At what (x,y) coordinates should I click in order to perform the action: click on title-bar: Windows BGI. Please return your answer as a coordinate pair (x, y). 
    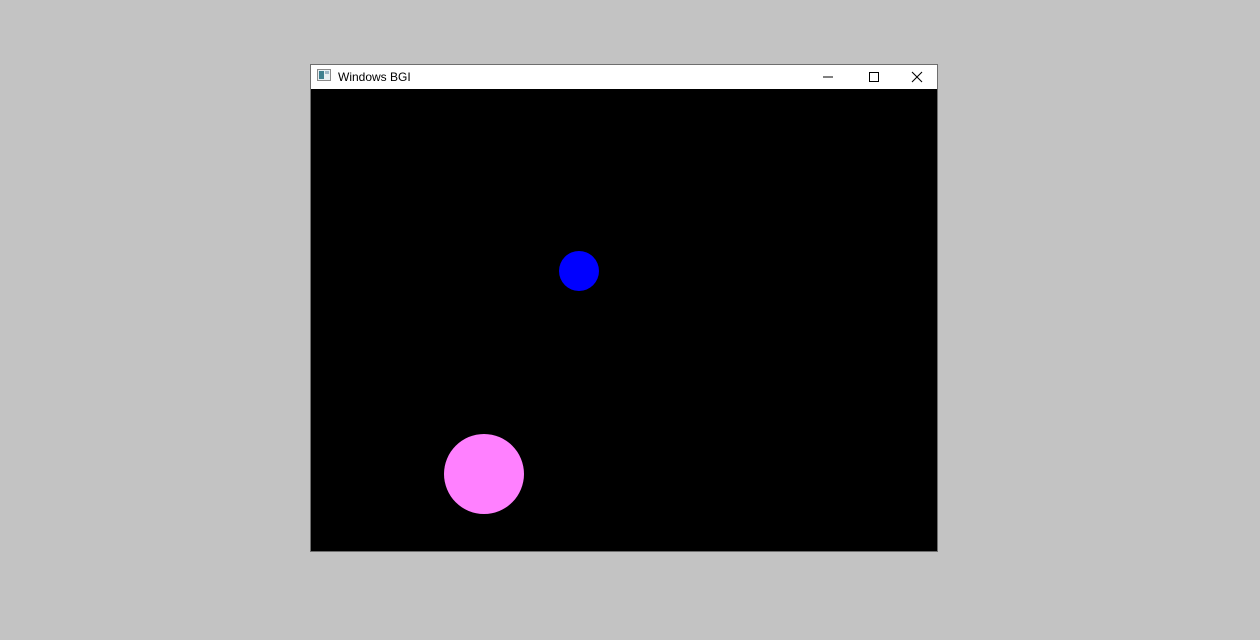
    Looking at the image, I should click on (624, 77).